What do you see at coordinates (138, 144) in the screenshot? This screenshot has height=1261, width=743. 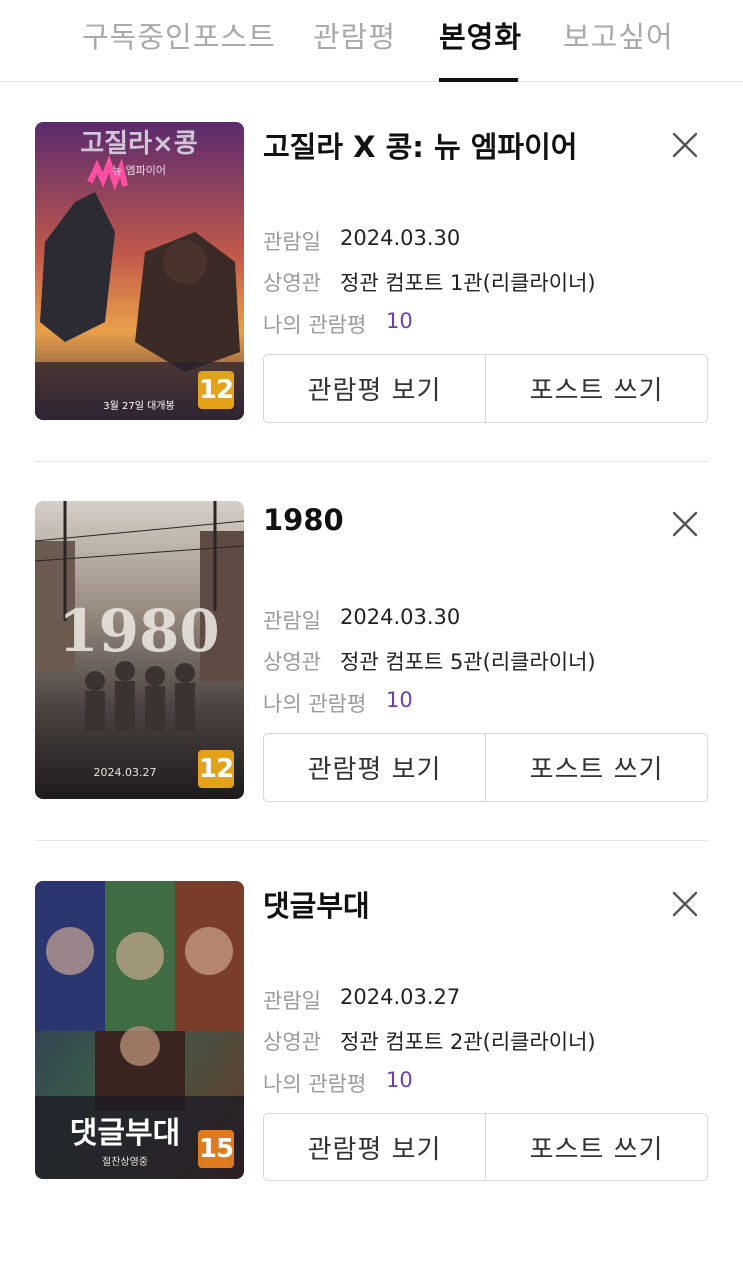 I see `poster-title: 고질라×콩` at bounding box center [138, 144].